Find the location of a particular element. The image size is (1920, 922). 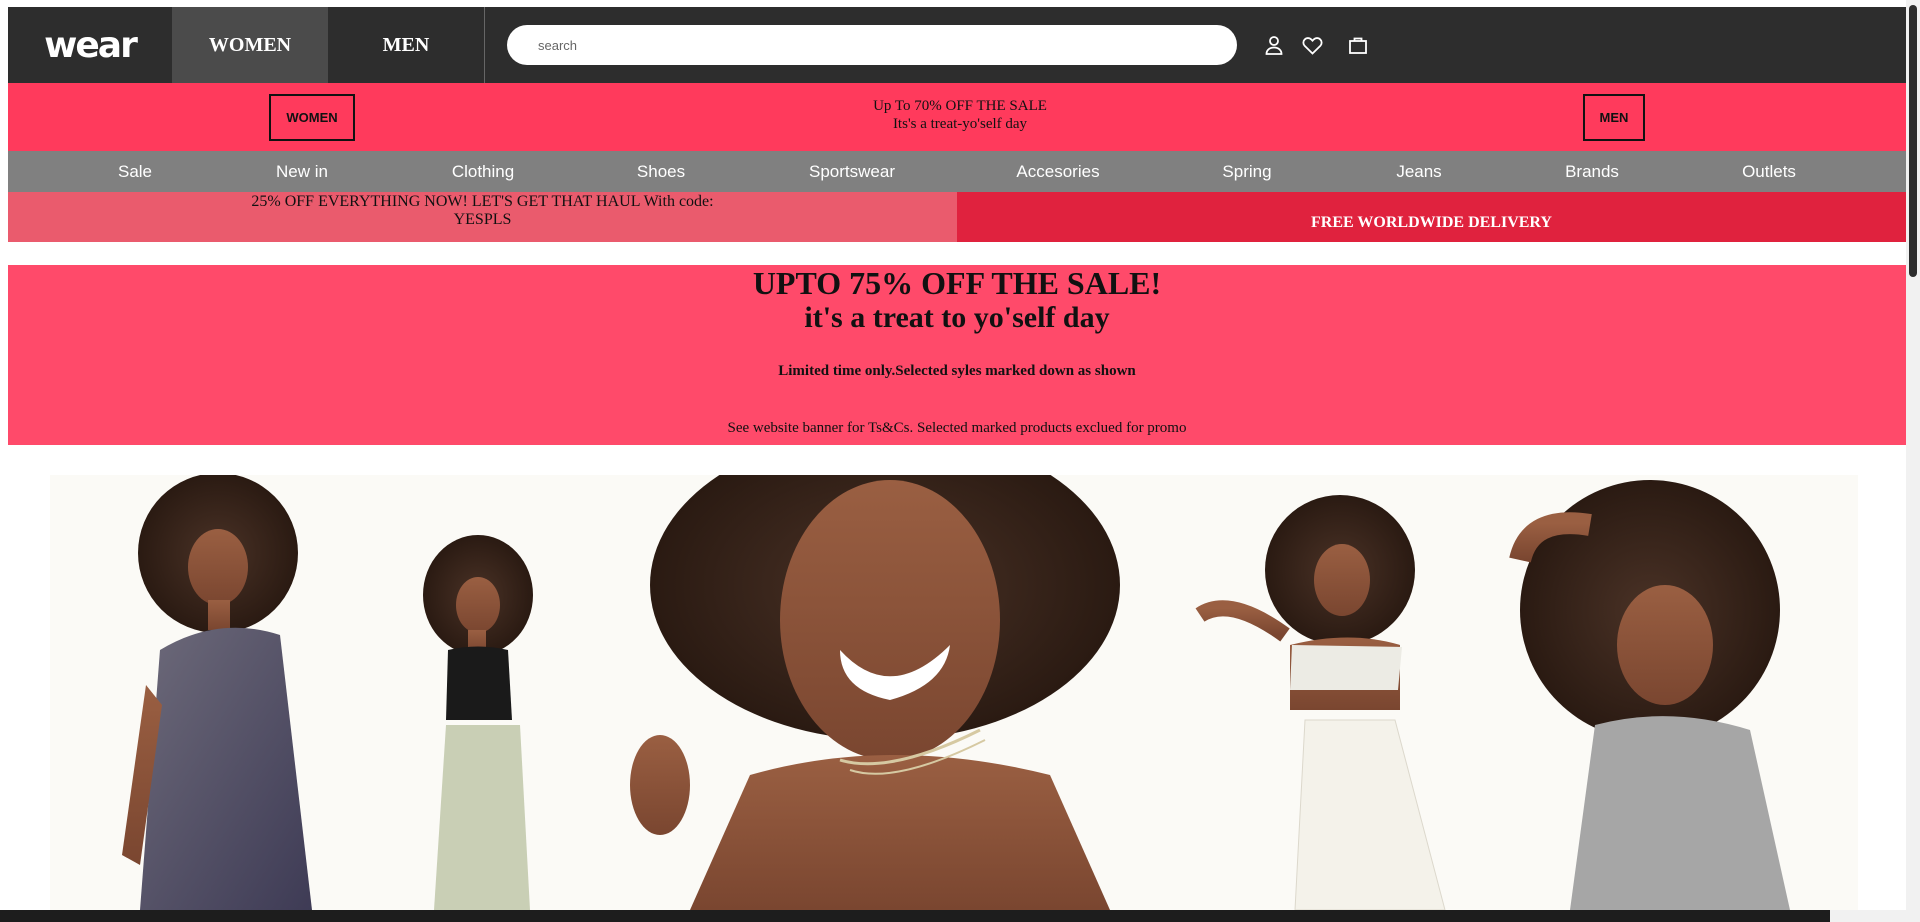

nav-item-accesories: Accesories is located at coordinates (1057, 171).